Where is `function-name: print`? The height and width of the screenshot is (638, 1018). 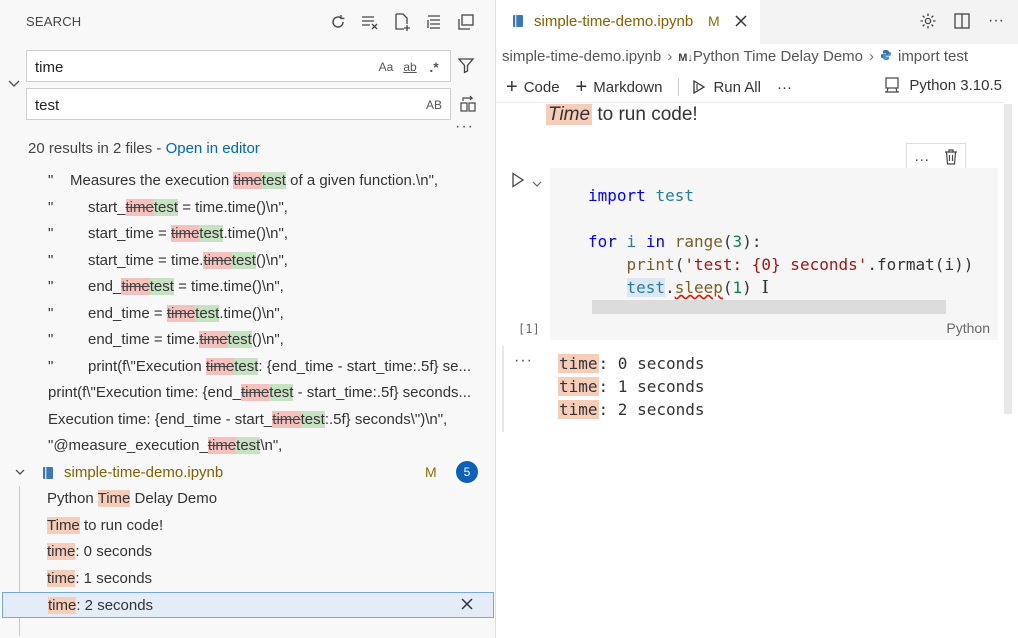
function-name: print is located at coordinates (650, 264).